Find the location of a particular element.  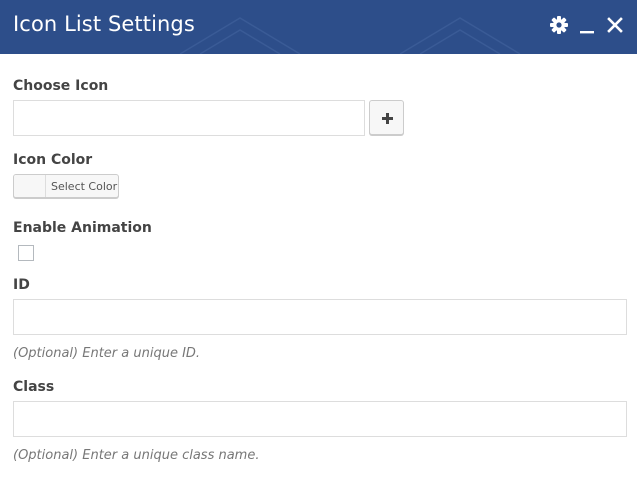

class-help-text: (Optional) Enter a unique class name. is located at coordinates (136, 455).